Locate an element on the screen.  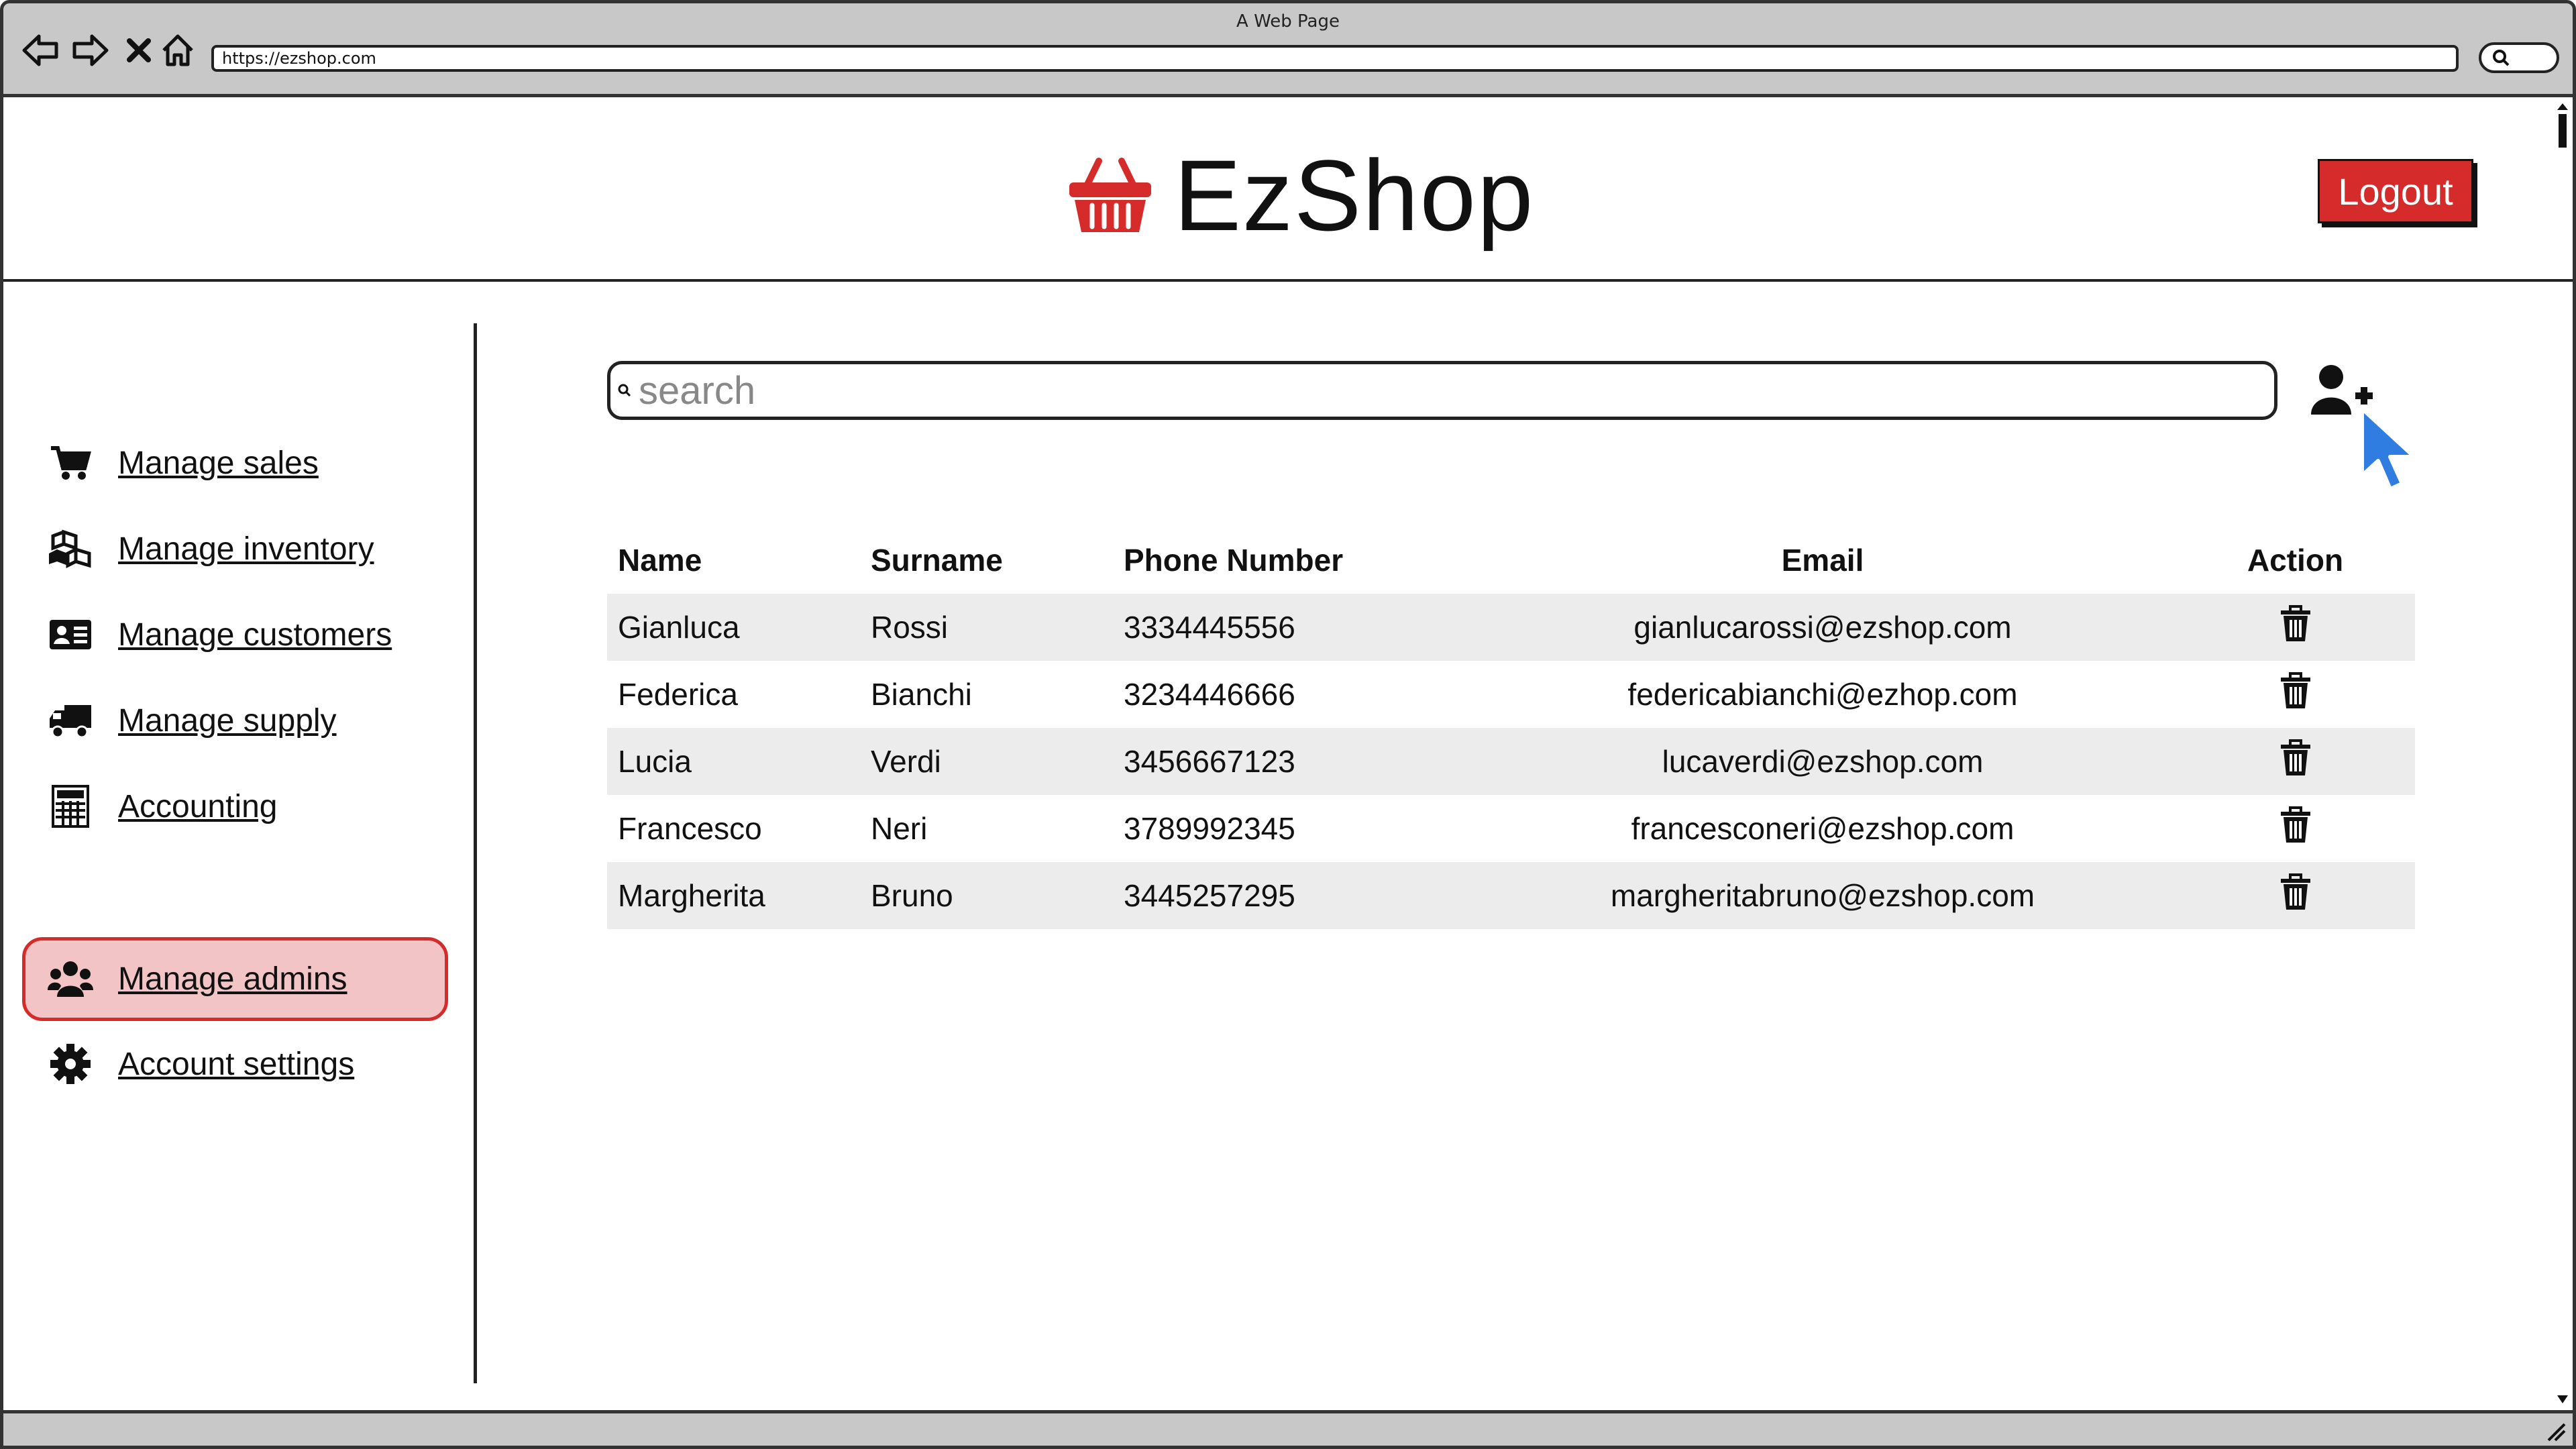
cell-email: francesconeri@ezshop.com is located at coordinates (1823, 828).